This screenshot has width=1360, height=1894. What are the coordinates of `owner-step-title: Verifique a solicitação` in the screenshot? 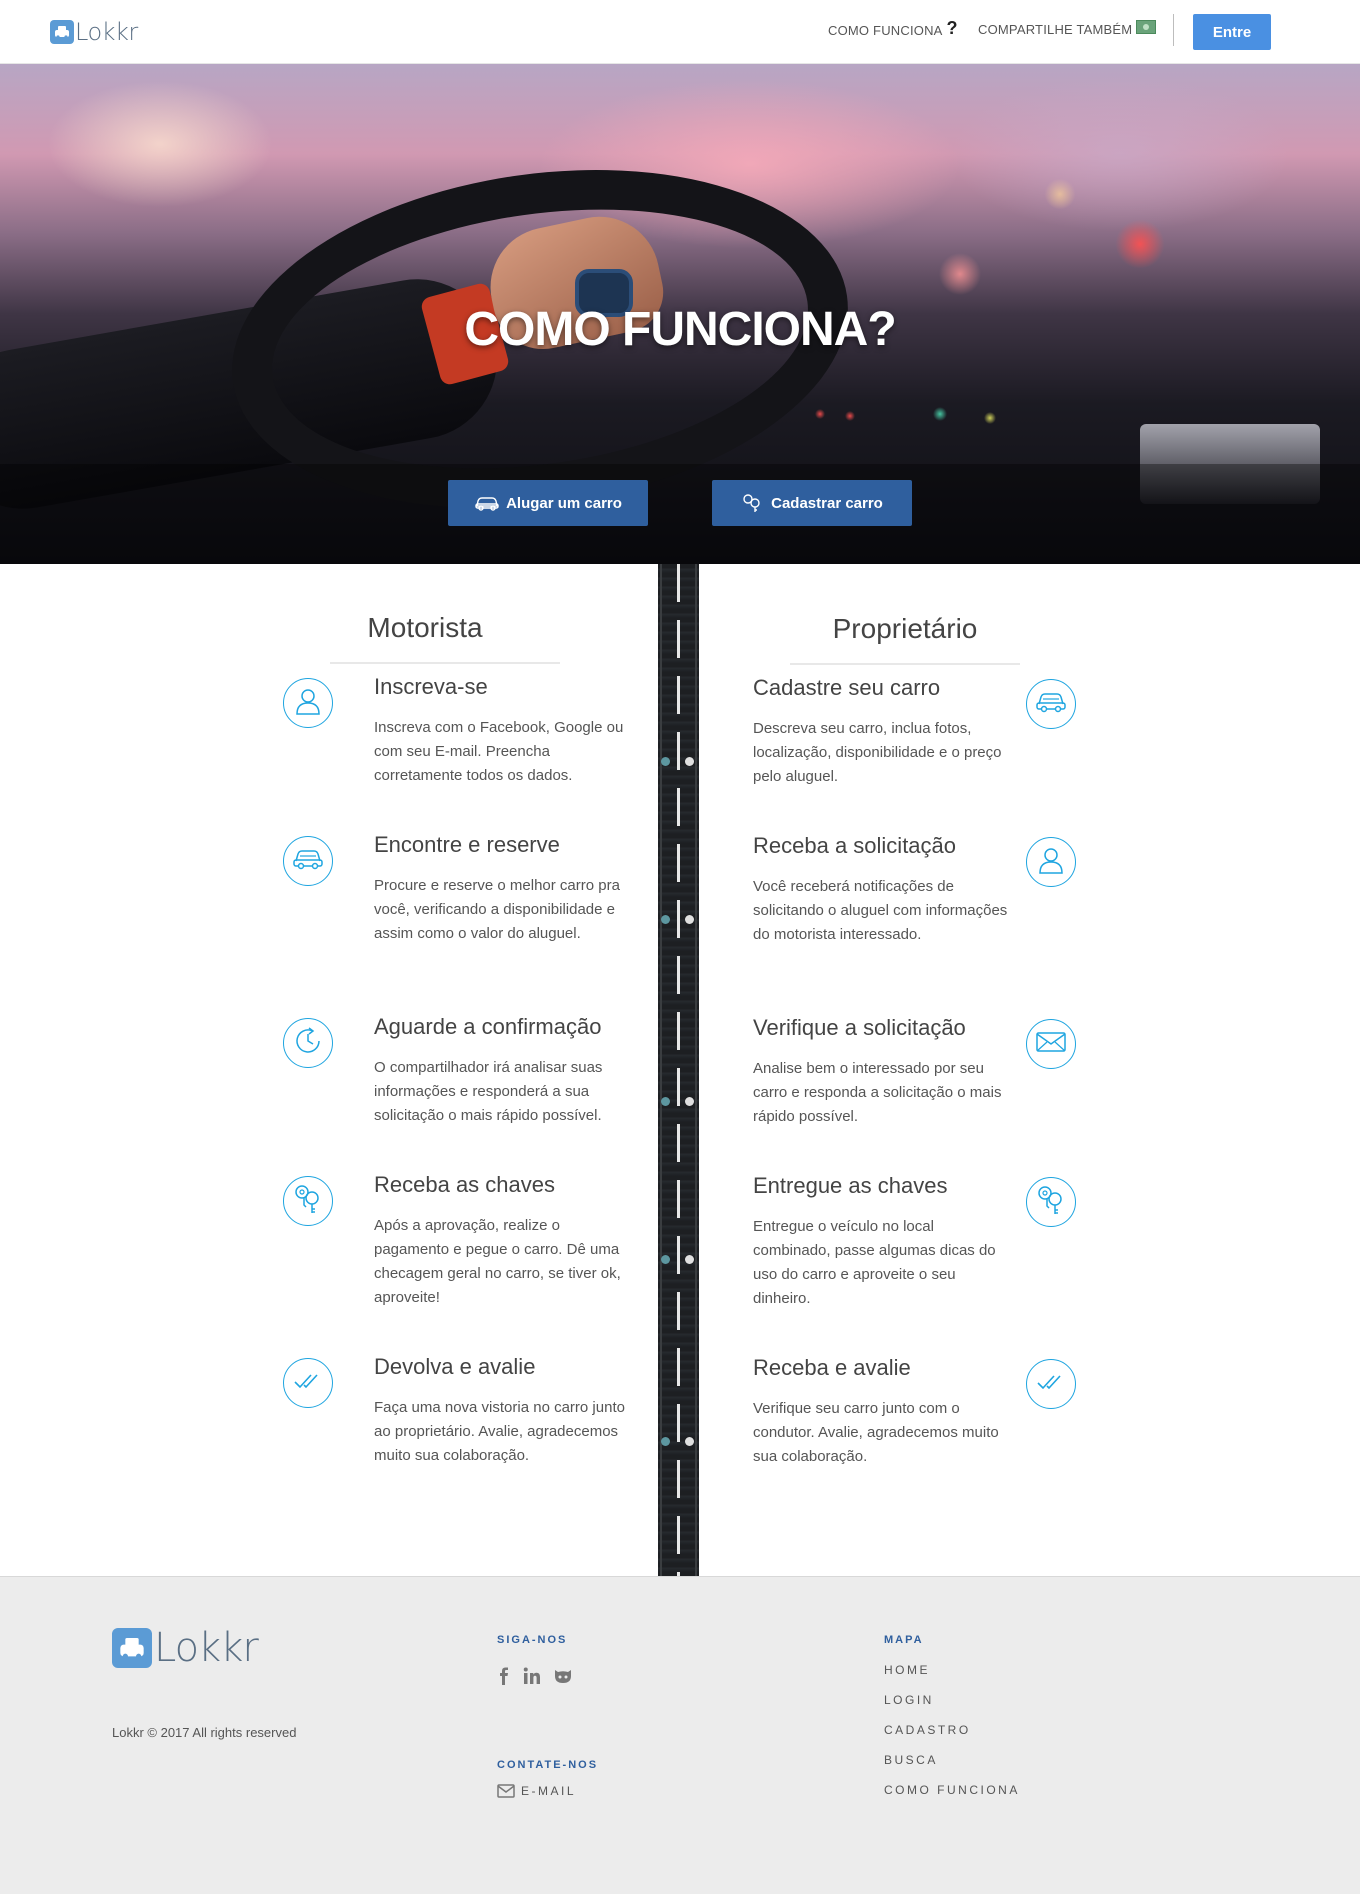 It's located at (859, 1027).